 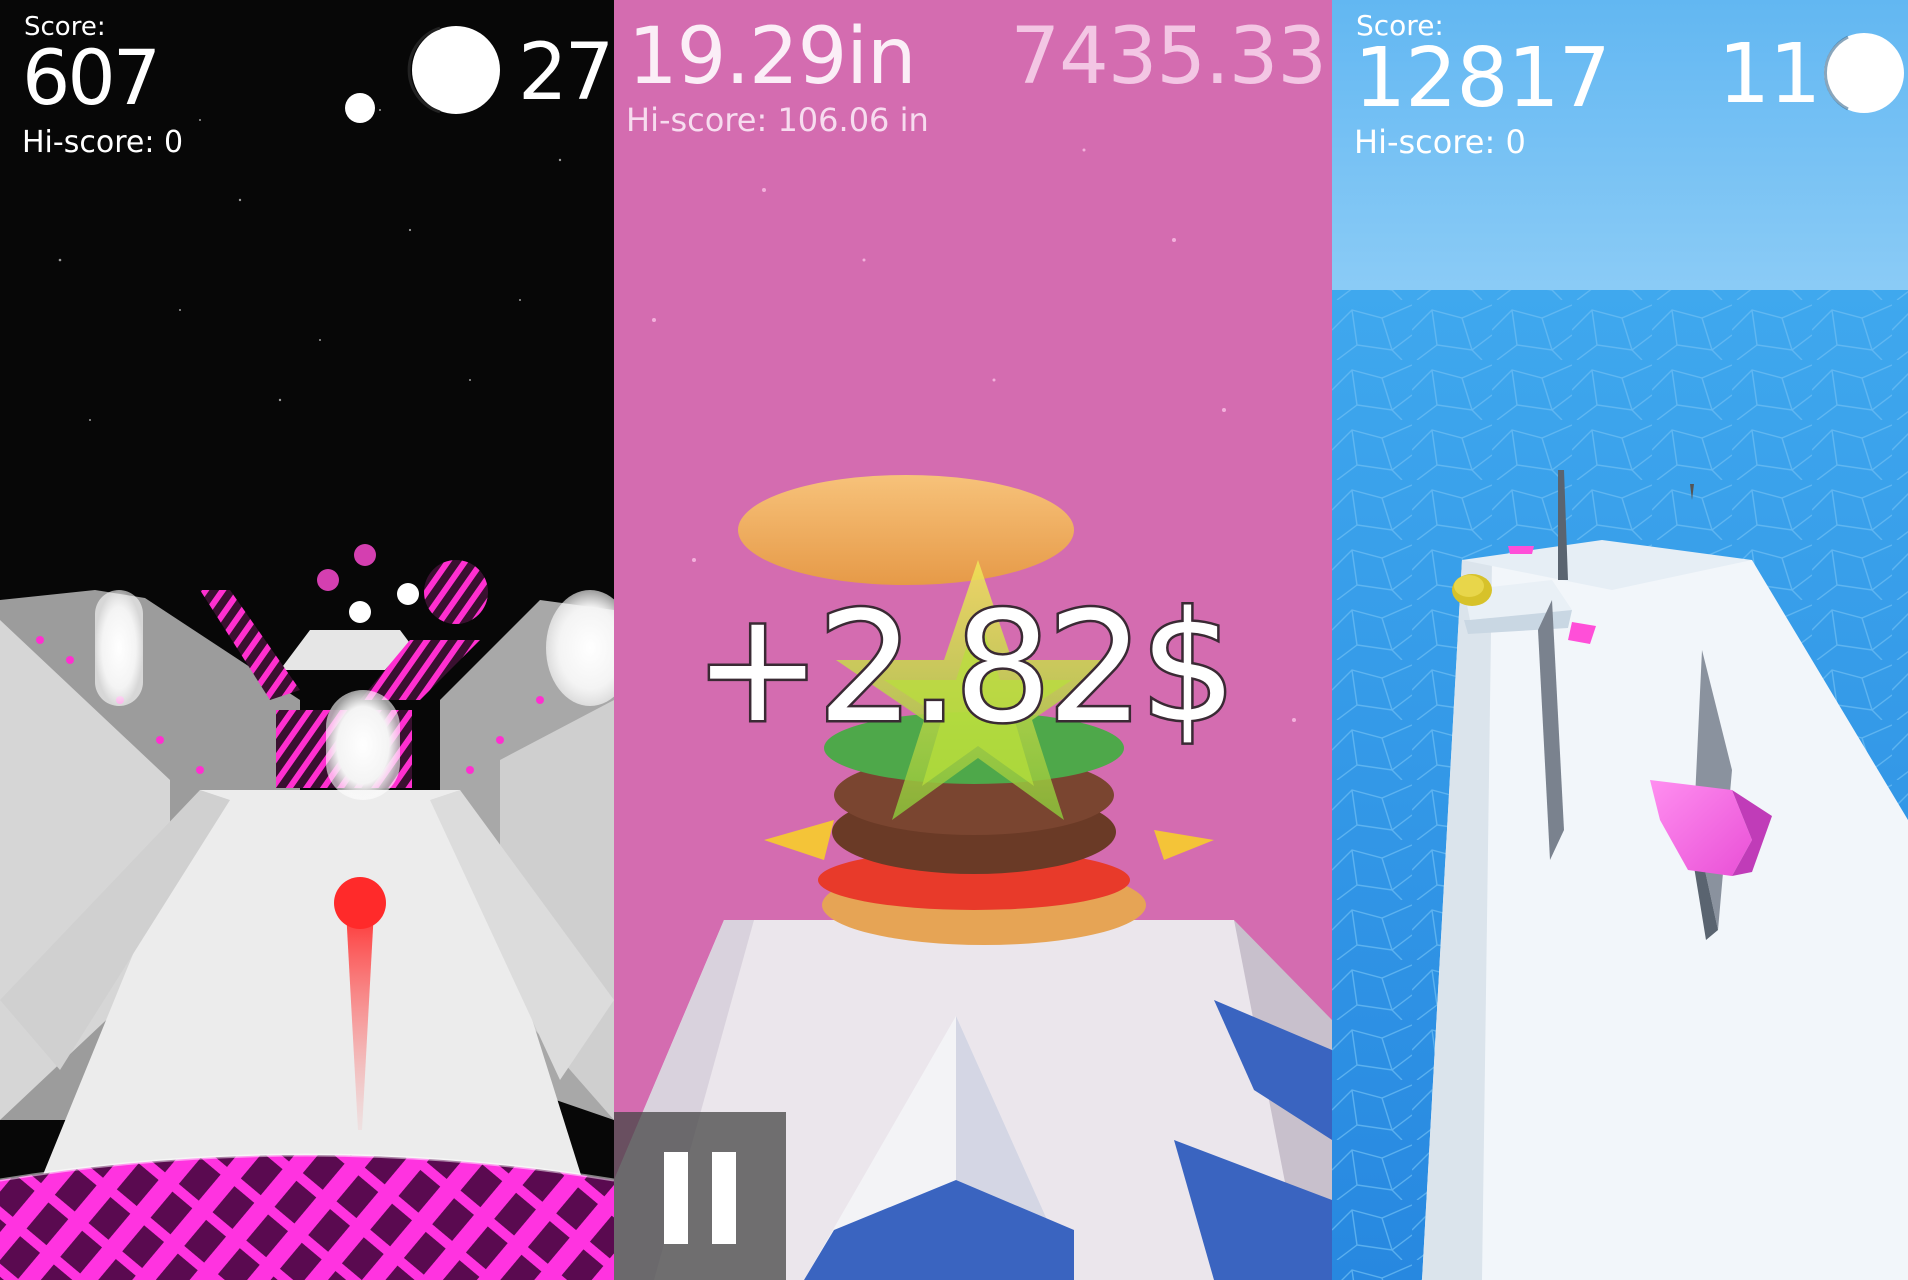 I want to click on score-value: 607, so click(x=91, y=77).